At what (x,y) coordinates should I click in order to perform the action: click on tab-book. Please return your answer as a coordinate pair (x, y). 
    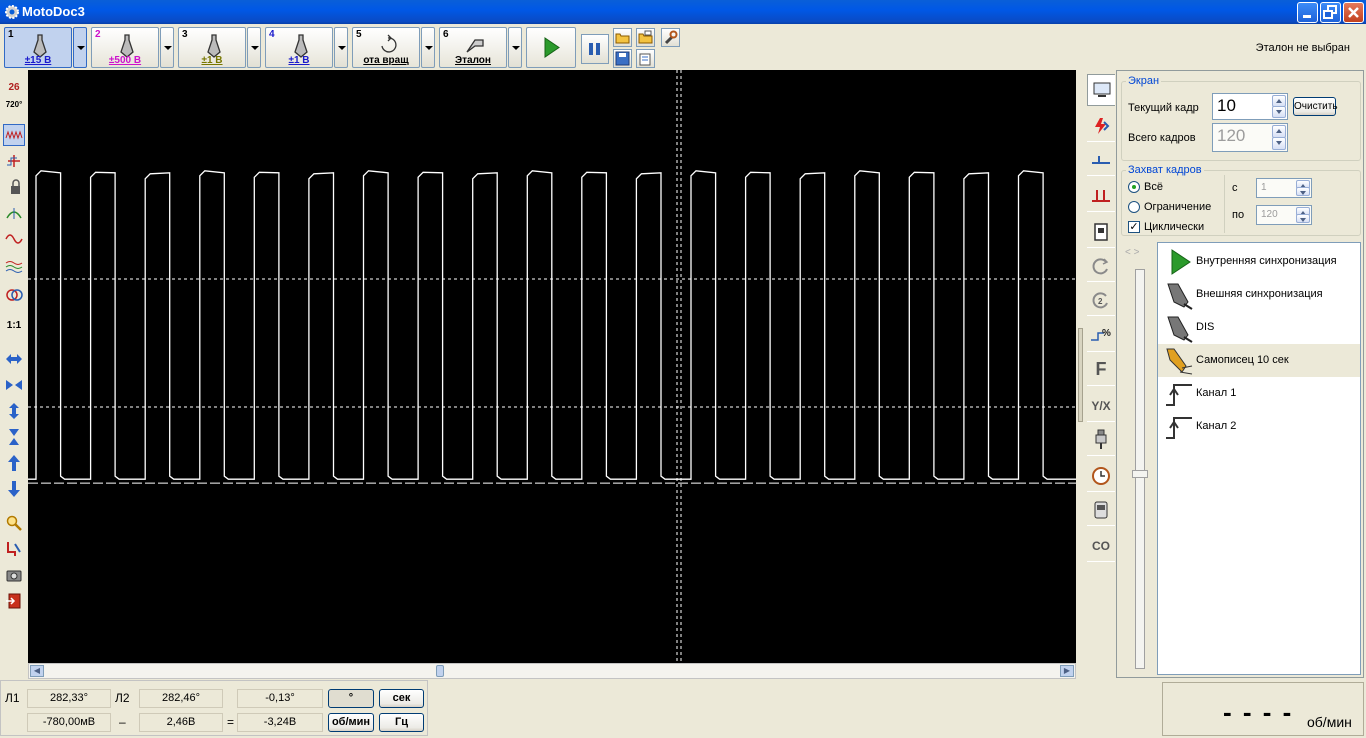
    Looking at the image, I should click on (1101, 232).